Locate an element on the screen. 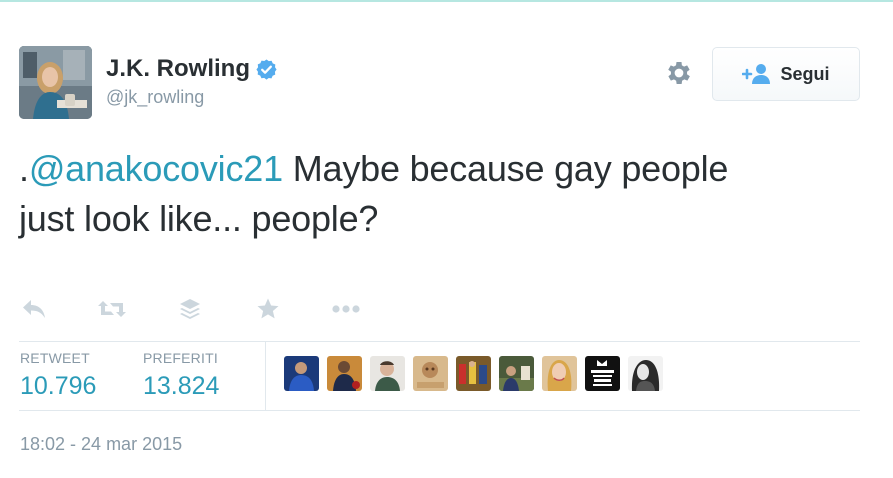  favorite-button is located at coordinates (268, 309).